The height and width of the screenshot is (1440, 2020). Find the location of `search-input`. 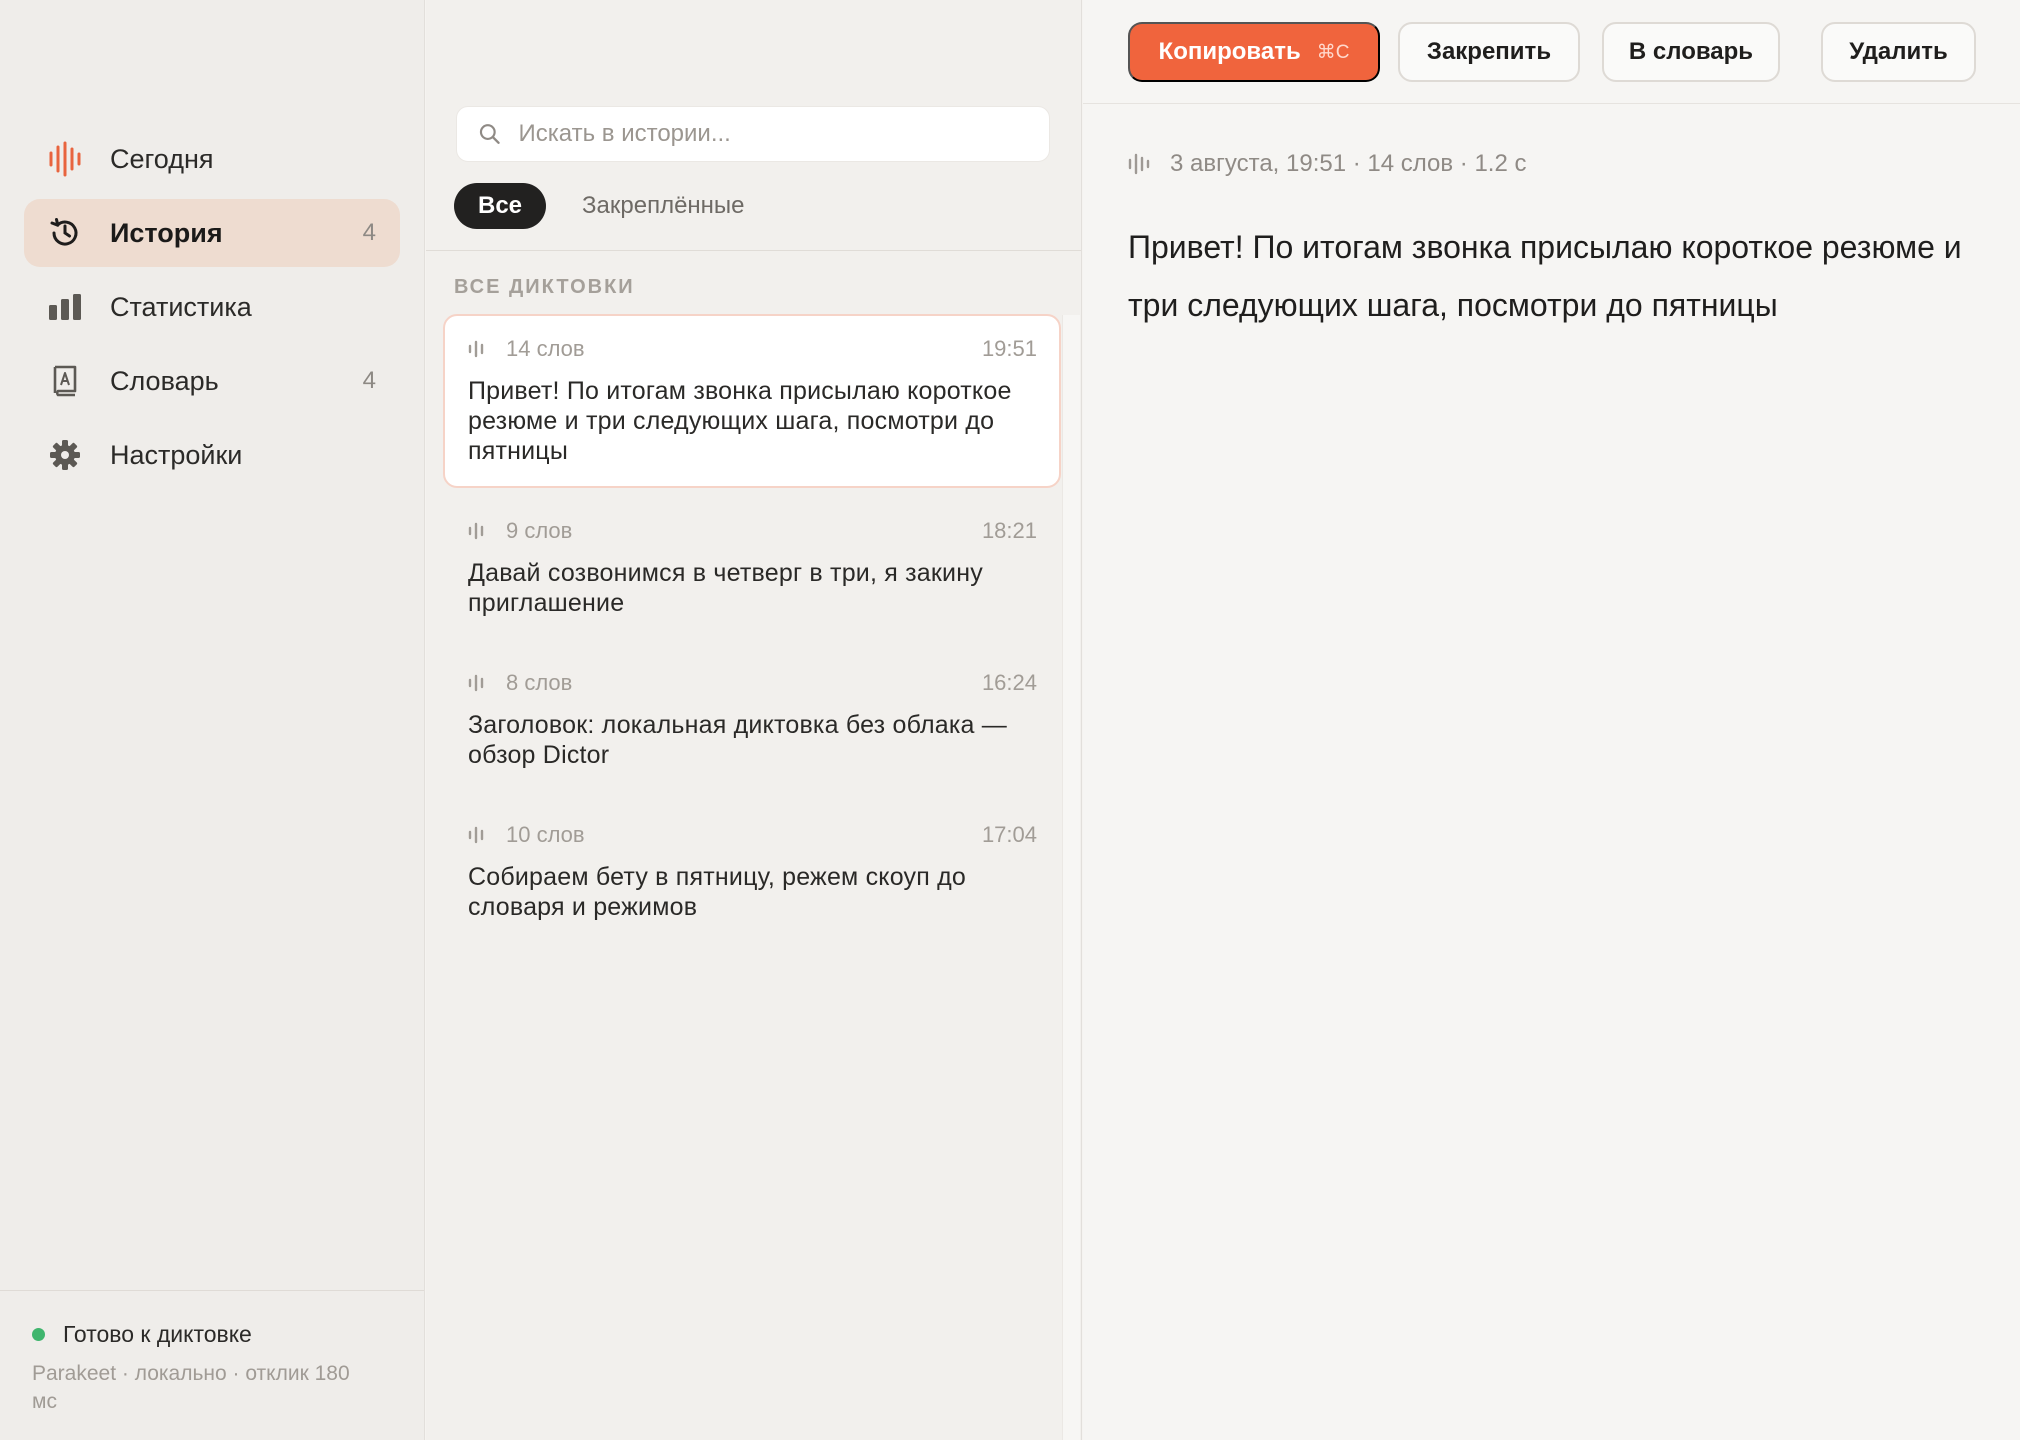

search-input is located at coordinates (772, 134).